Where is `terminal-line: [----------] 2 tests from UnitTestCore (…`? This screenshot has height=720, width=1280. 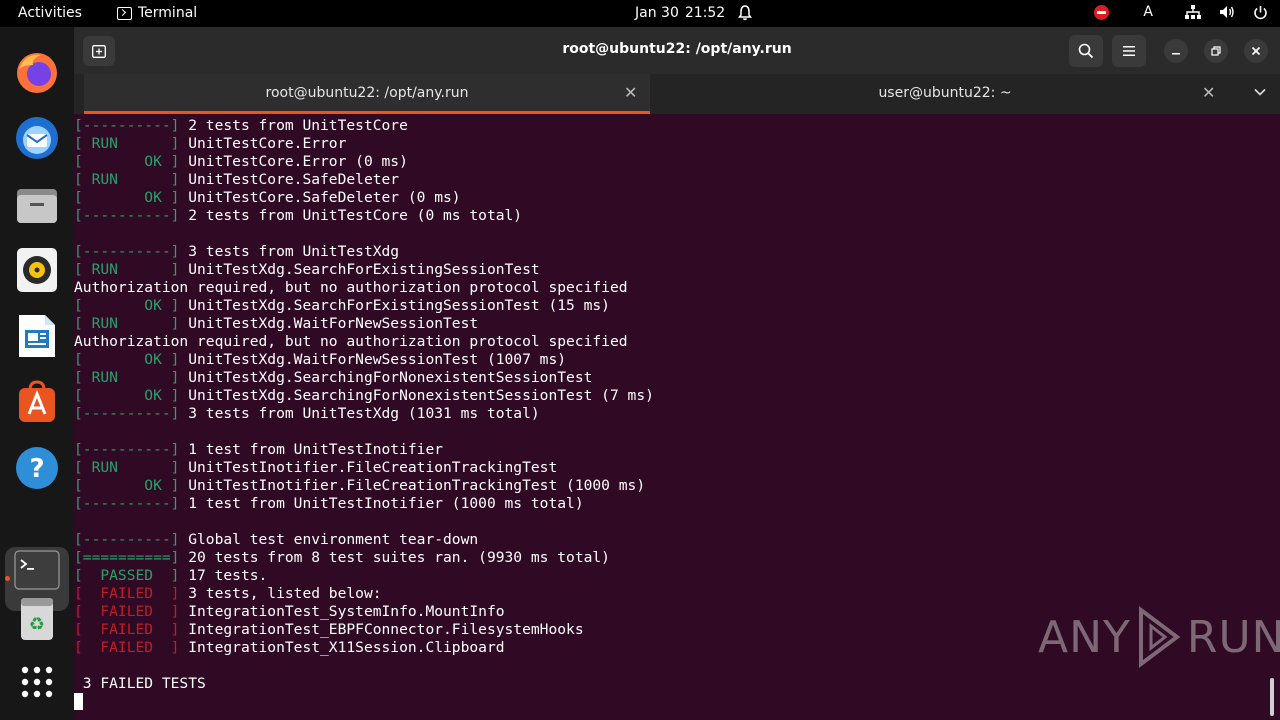
terminal-line: [----------] 2 tests from UnitTestCore (… is located at coordinates (669, 216).